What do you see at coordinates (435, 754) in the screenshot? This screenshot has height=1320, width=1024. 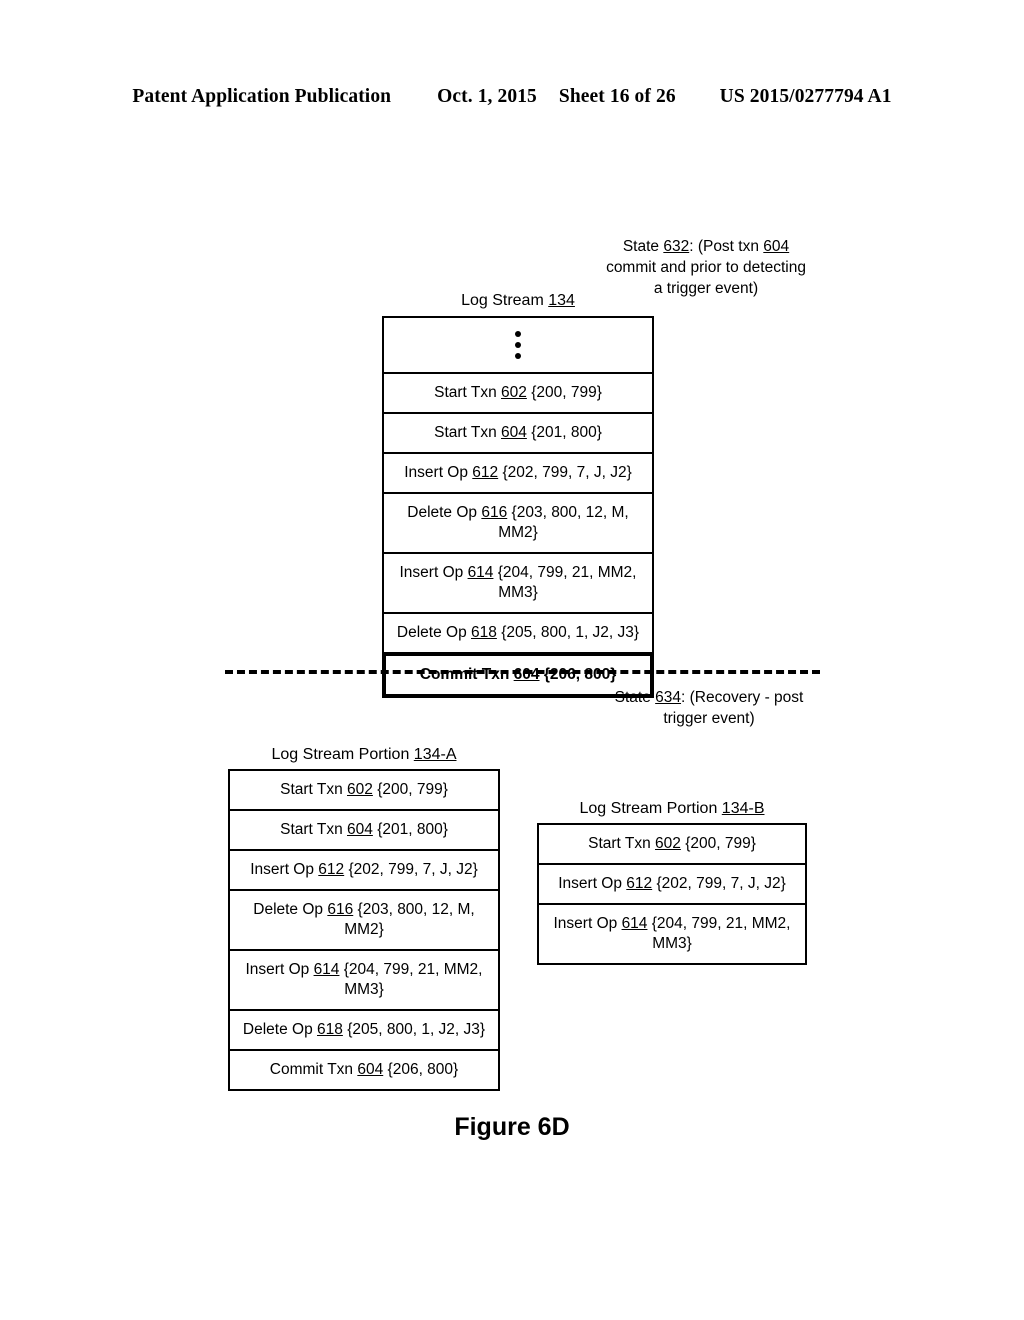 I see `log-stream-portion-a-reference: 134-A` at bounding box center [435, 754].